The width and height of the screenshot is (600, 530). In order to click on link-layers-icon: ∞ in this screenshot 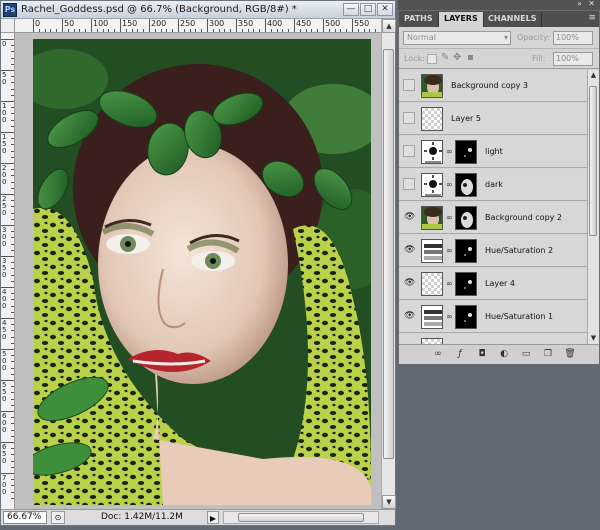, I will do `click(438, 354)`.